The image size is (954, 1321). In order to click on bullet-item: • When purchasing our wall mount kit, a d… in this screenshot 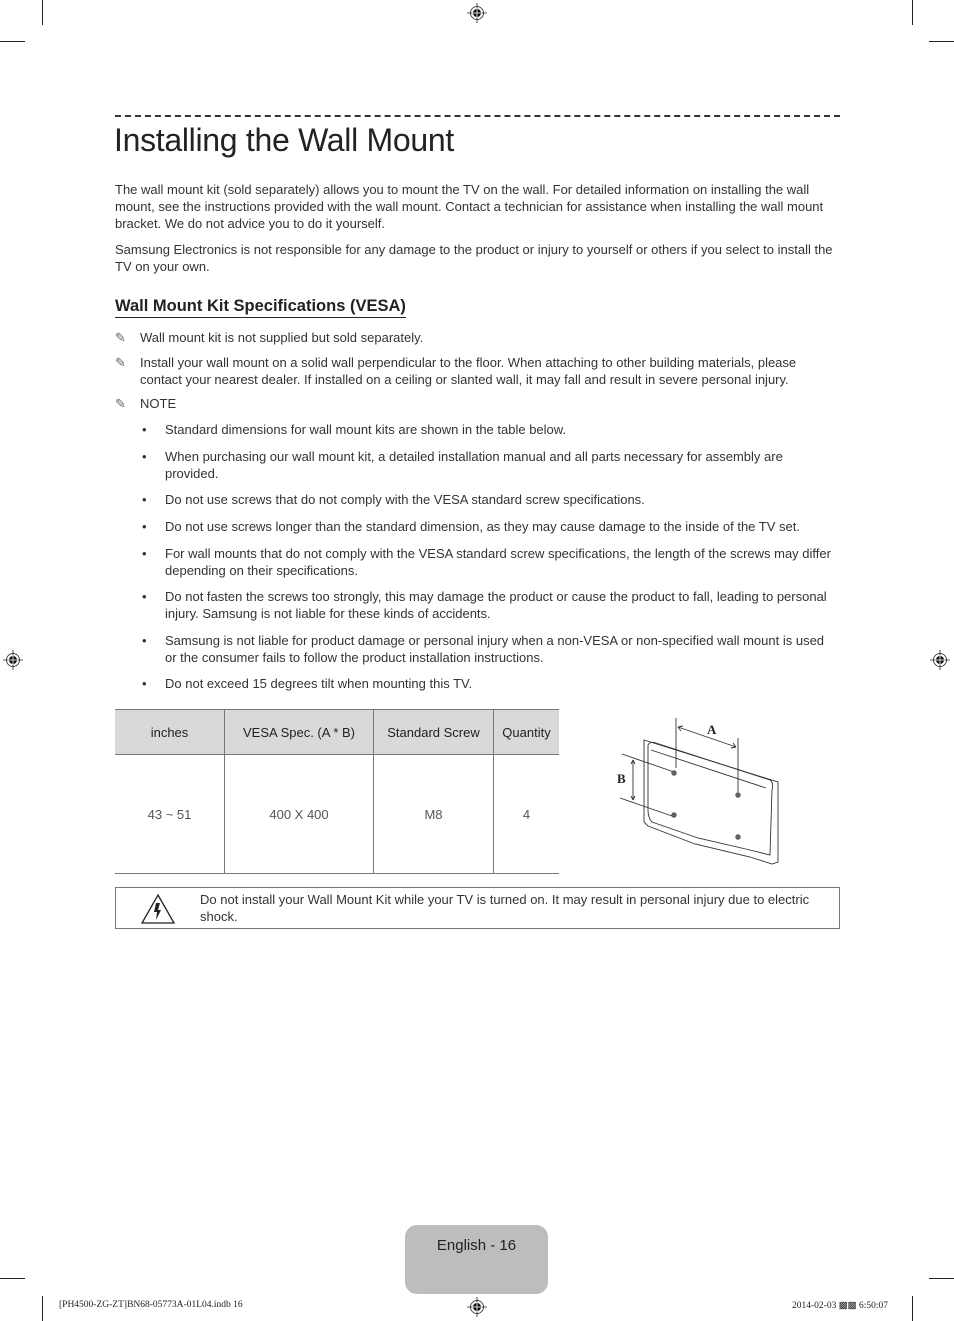, I will do `click(487, 465)`.